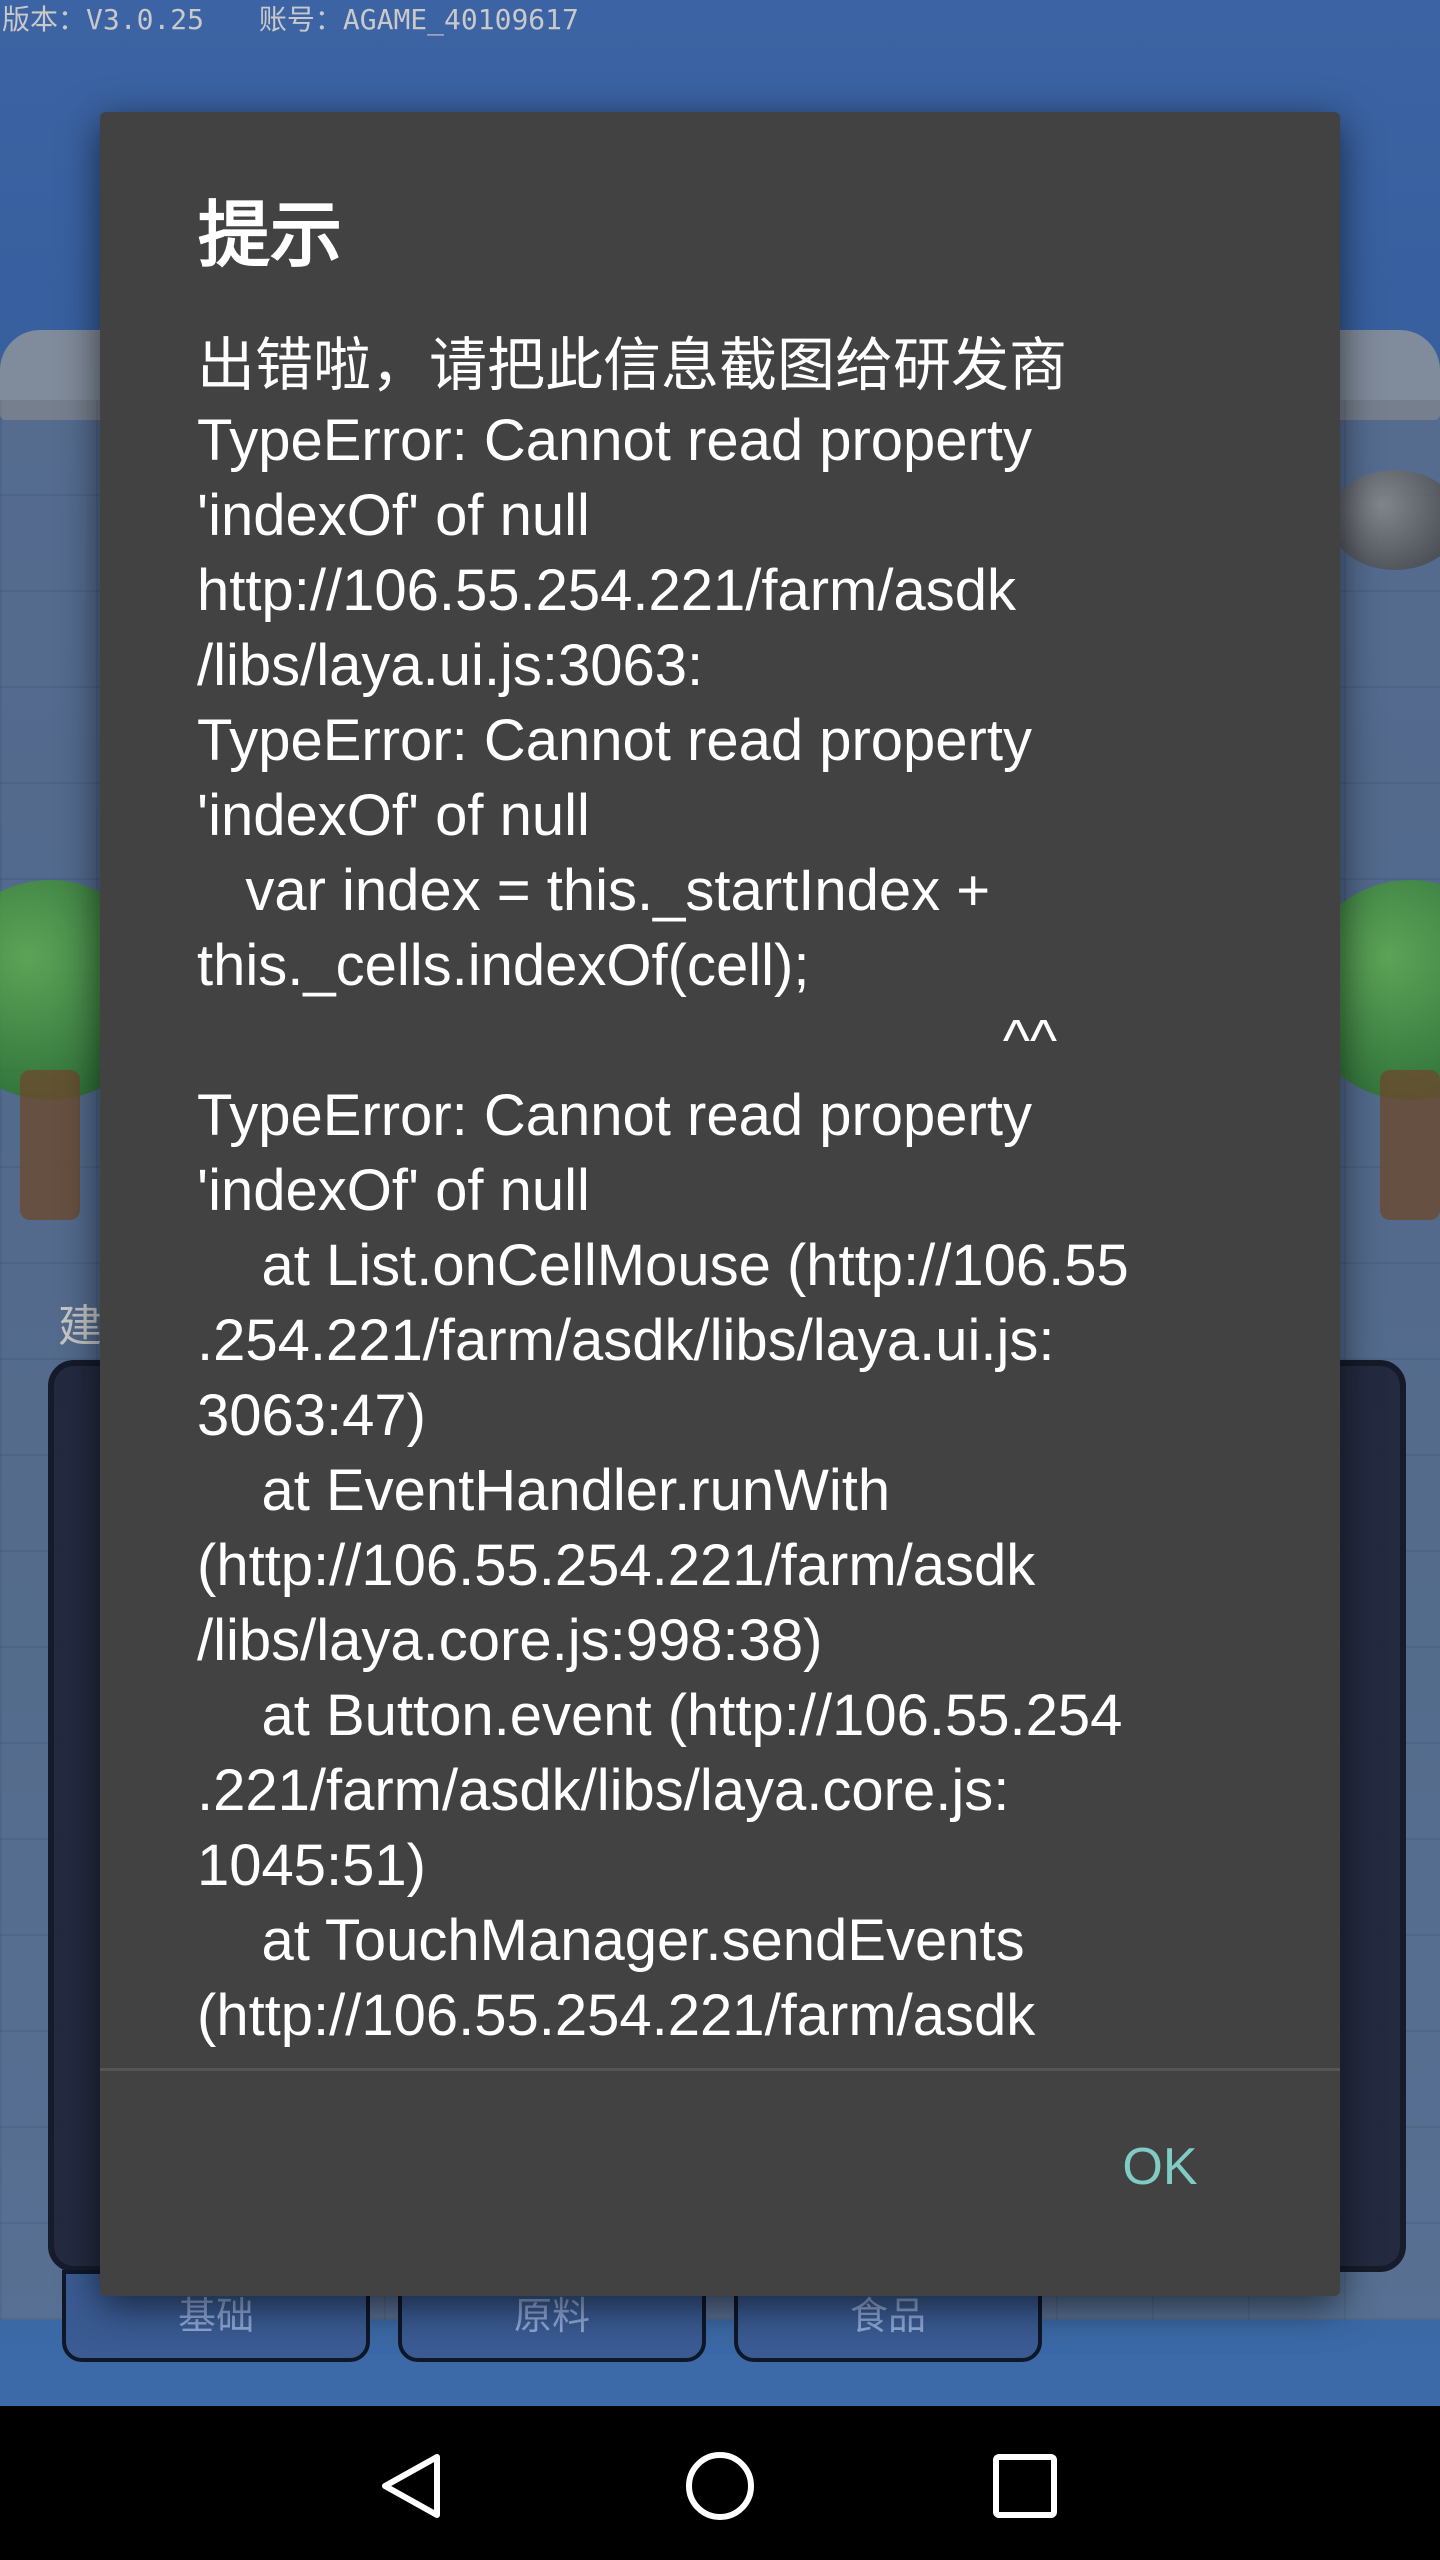  I want to click on recents-button, so click(1025, 2486).